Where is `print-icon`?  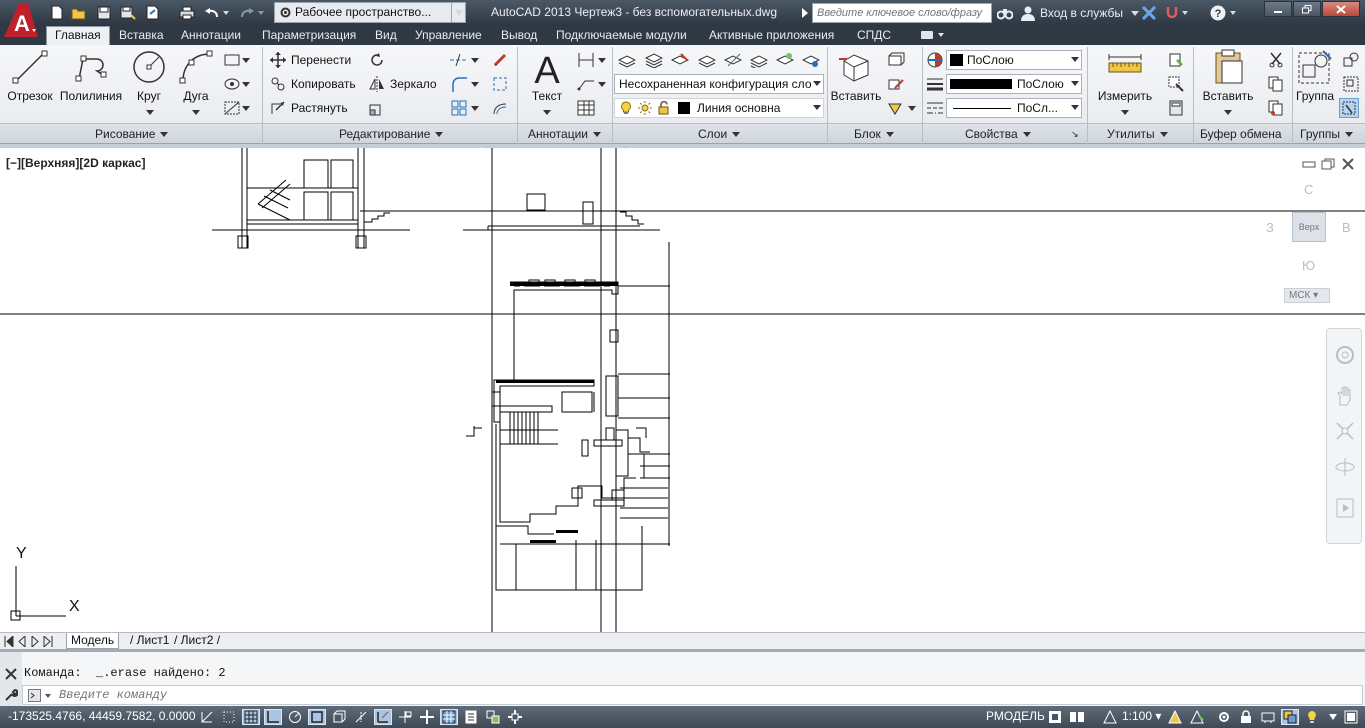
print-icon is located at coordinates (187, 12).